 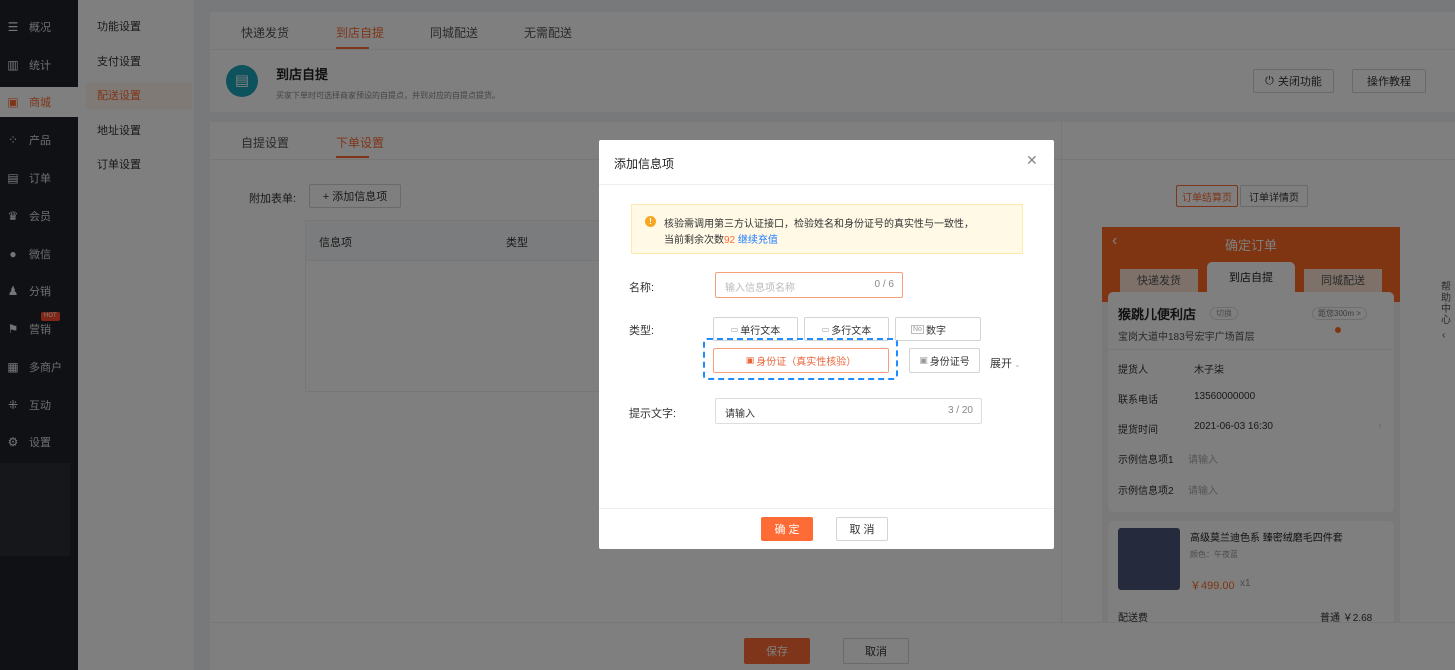 What do you see at coordinates (1017, 364) in the screenshot?
I see `chevron-down-icon: ⌄` at bounding box center [1017, 364].